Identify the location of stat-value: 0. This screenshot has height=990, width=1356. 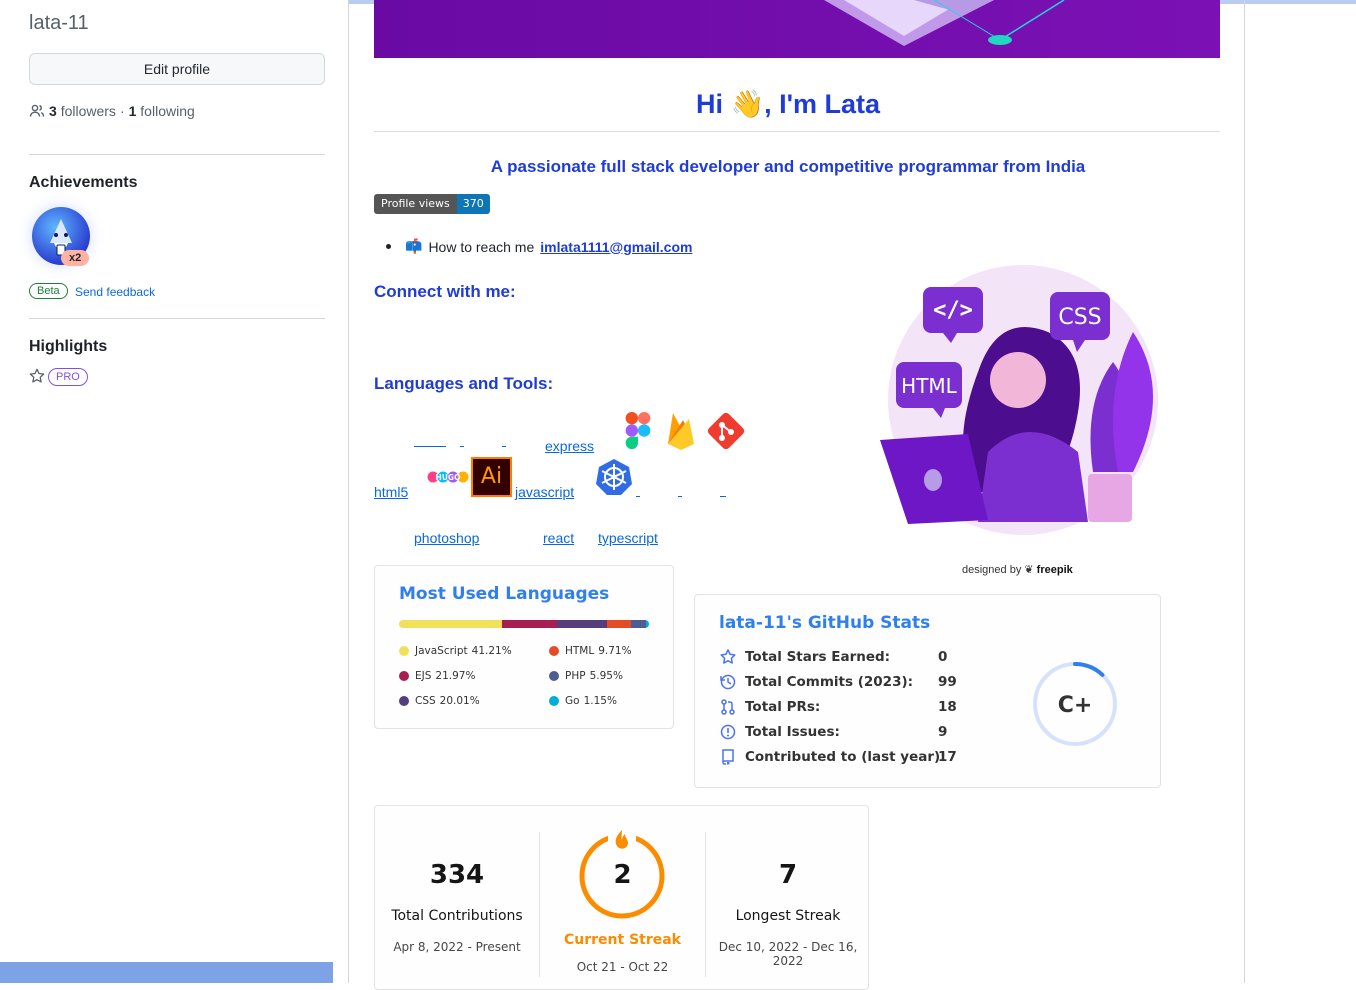
(943, 657).